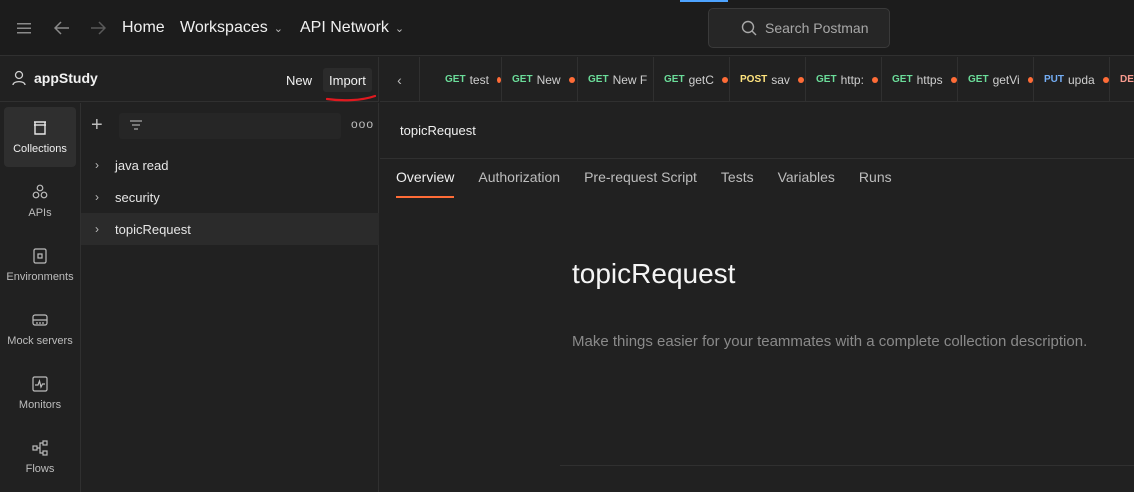 Image resolution: width=1134 pixels, height=492 pixels. What do you see at coordinates (347, 80) in the screenshot?
I see `import-button: Import` at bounding box center [347, 80].